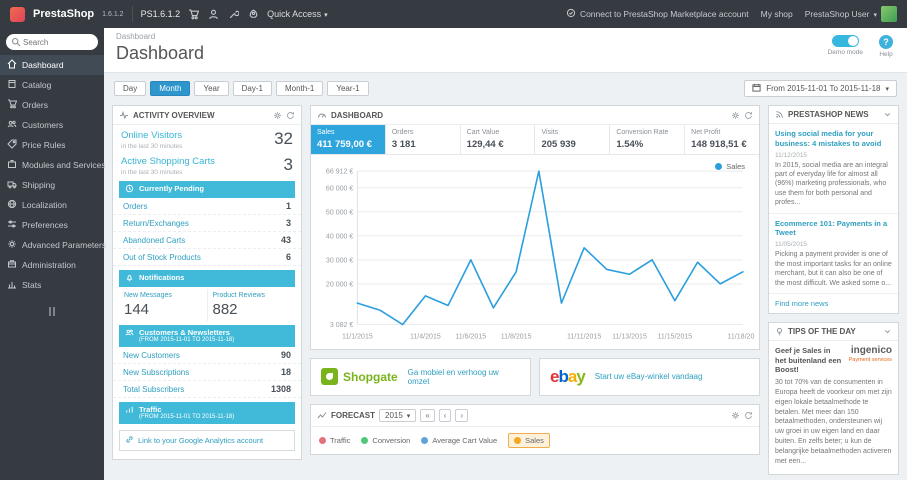 The width and height of the screenshot is (907, 480). I want to click on product-reviews-cell: Product Reviews 882, so click(251, 305).